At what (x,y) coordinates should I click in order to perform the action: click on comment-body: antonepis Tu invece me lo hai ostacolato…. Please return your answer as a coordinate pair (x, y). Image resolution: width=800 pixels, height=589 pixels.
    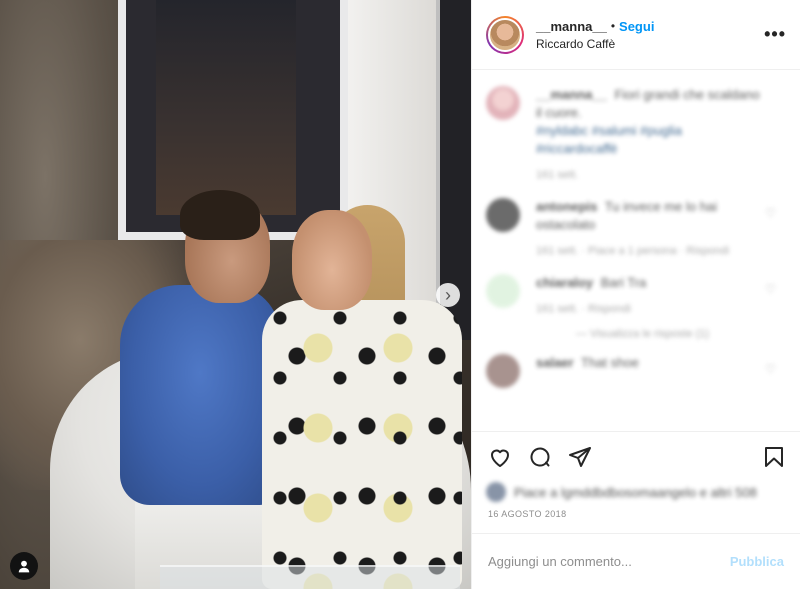
    Looking at the image, I should click on (651, 229).